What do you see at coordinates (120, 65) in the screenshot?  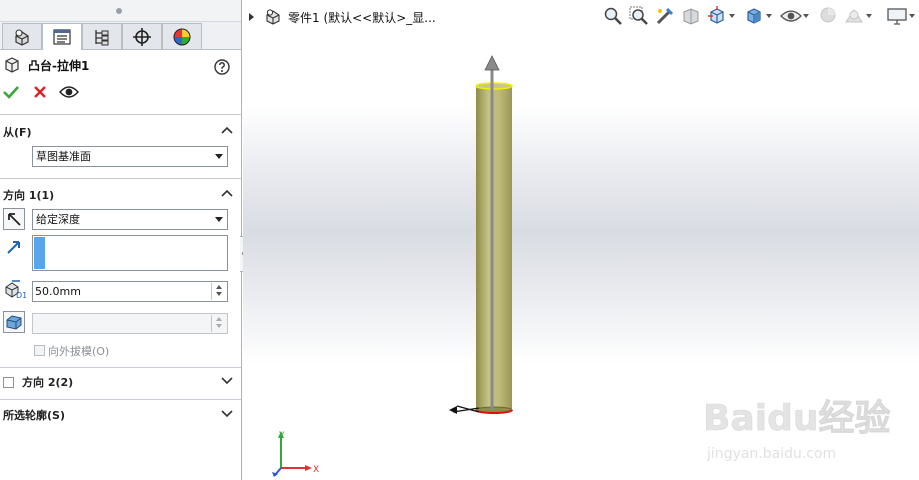 I see `feature-header: 凸台-拉伸1` at bounding box center [120, 65].